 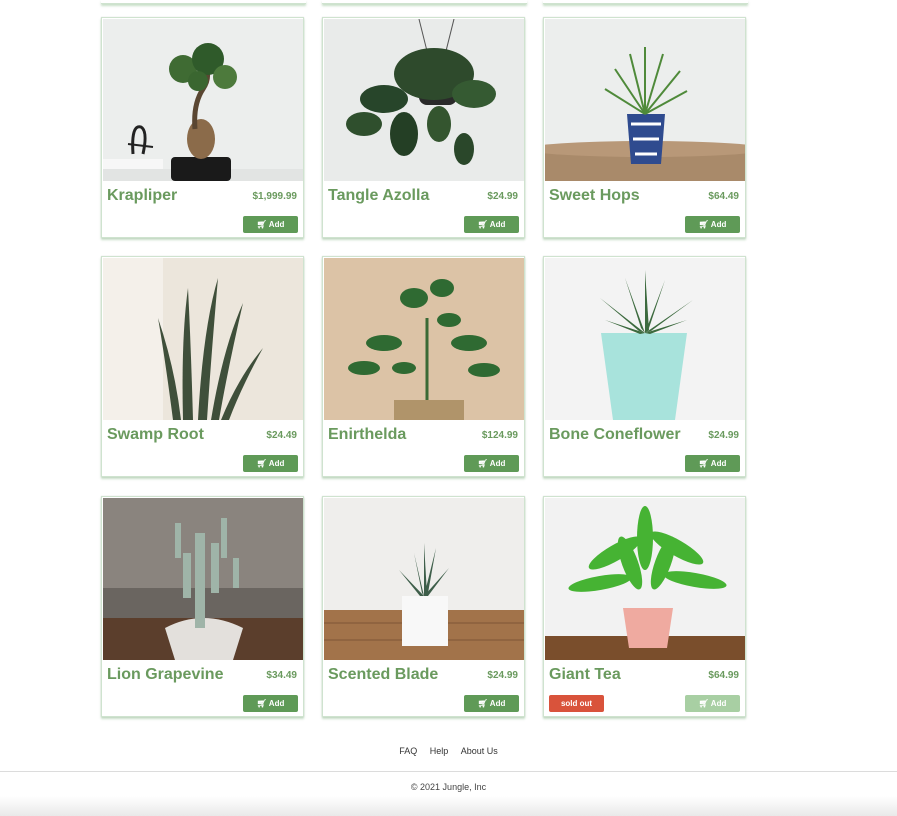 I want to click on product-name: Enirthelda, so click(x=367, y=434).